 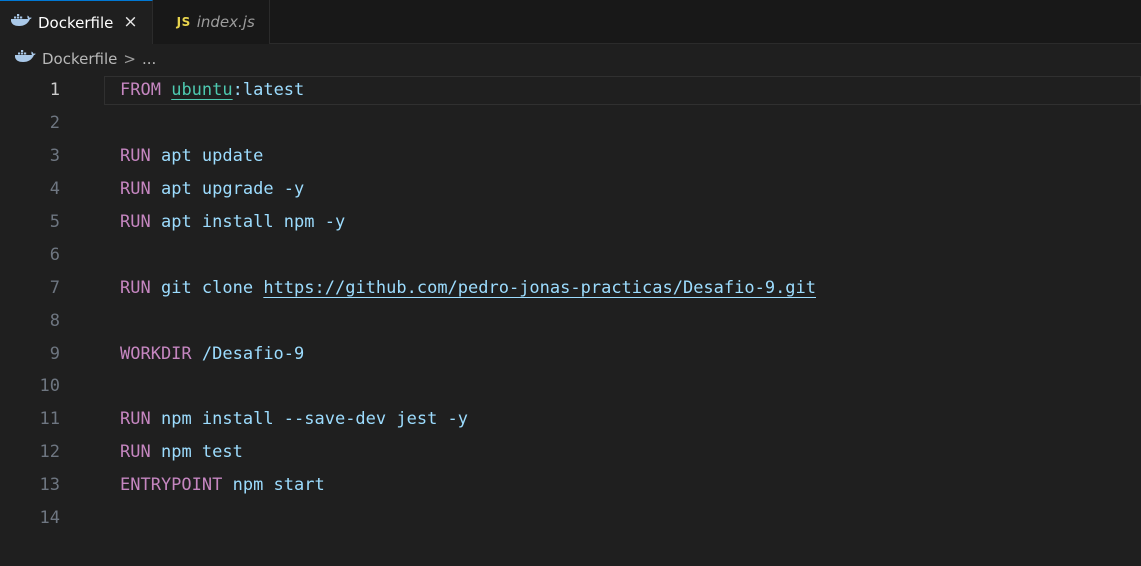 I want to click on tab-label: Dockerfile, so click(x=76, y=22).